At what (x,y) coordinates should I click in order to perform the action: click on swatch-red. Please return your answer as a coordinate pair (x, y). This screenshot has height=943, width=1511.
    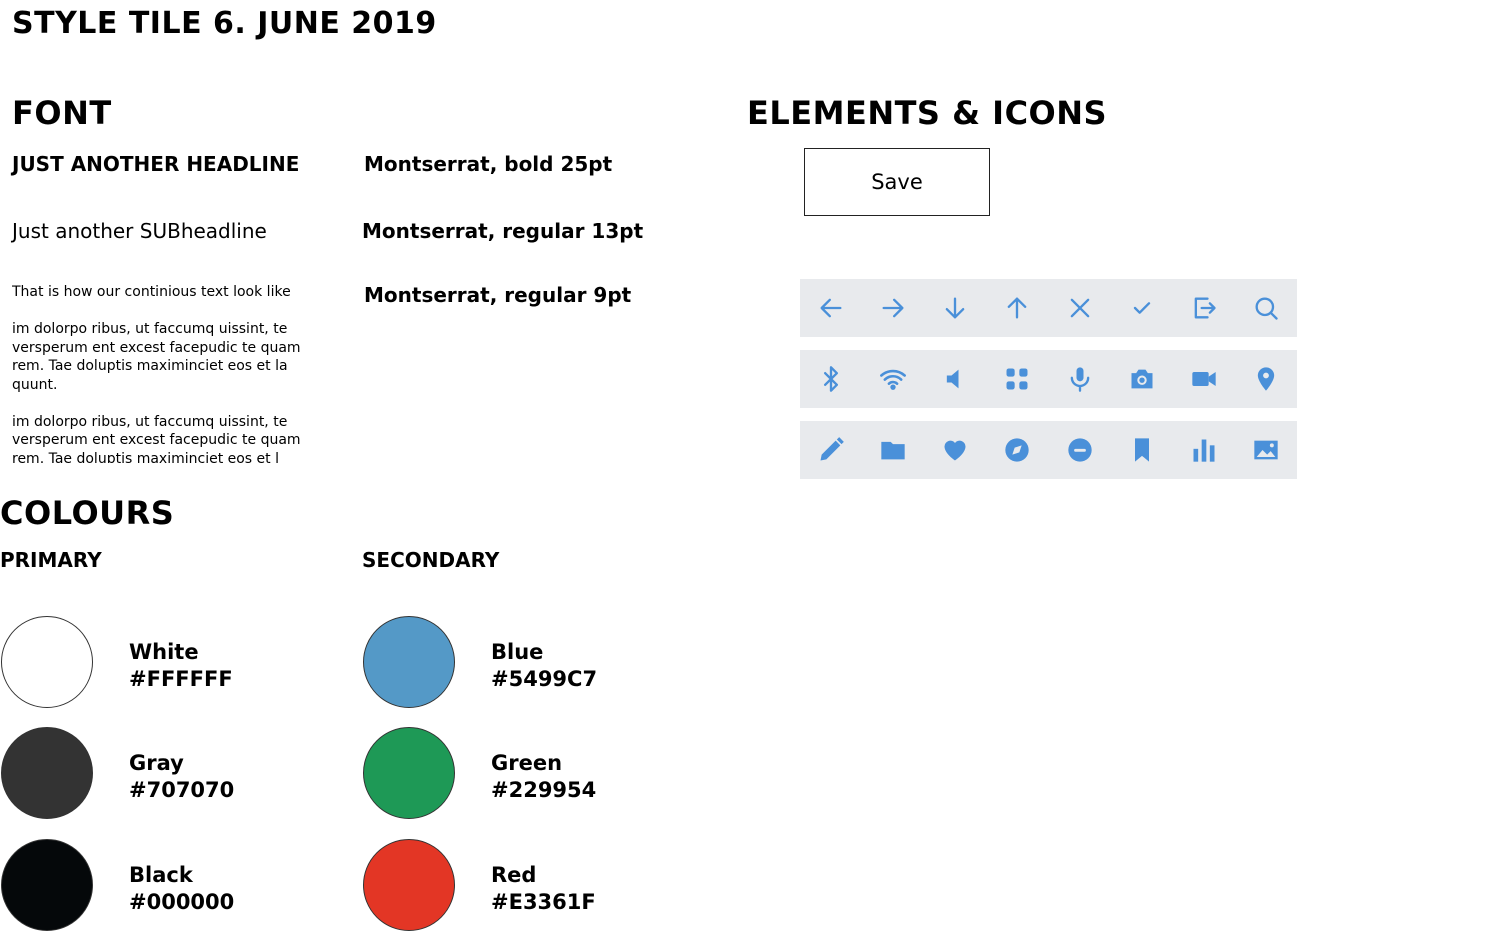
    Looking at the image, I should click on (409, 885).